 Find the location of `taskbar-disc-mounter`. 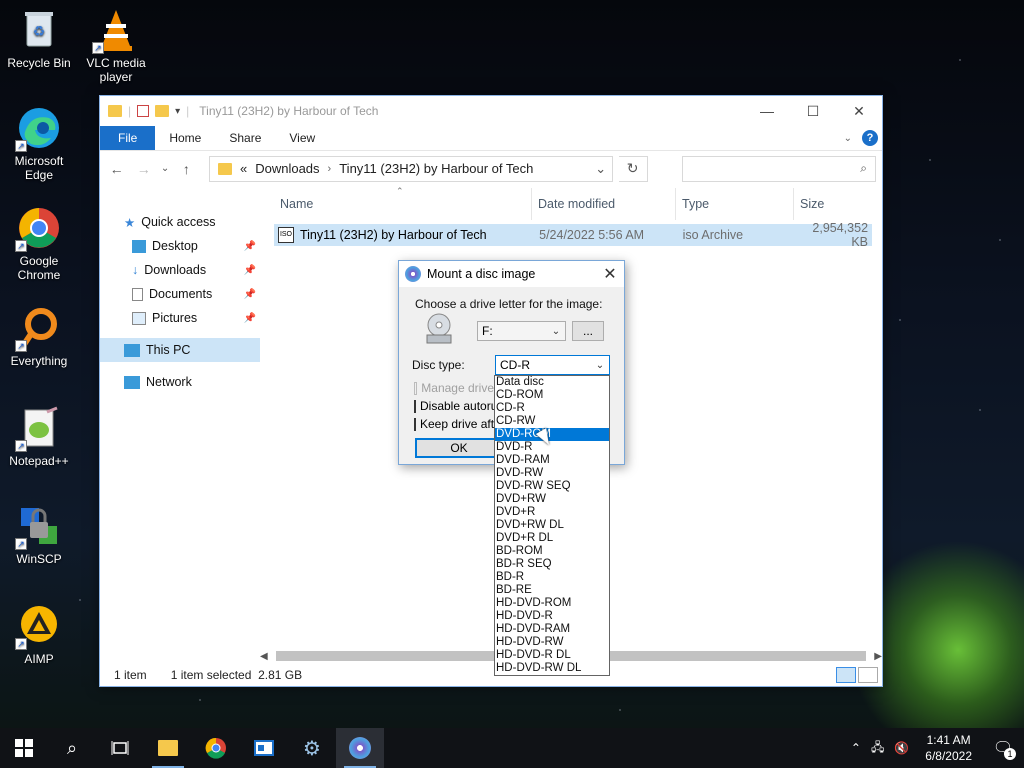

taskbar-disc-mounter is located at coordinates (360, 748).